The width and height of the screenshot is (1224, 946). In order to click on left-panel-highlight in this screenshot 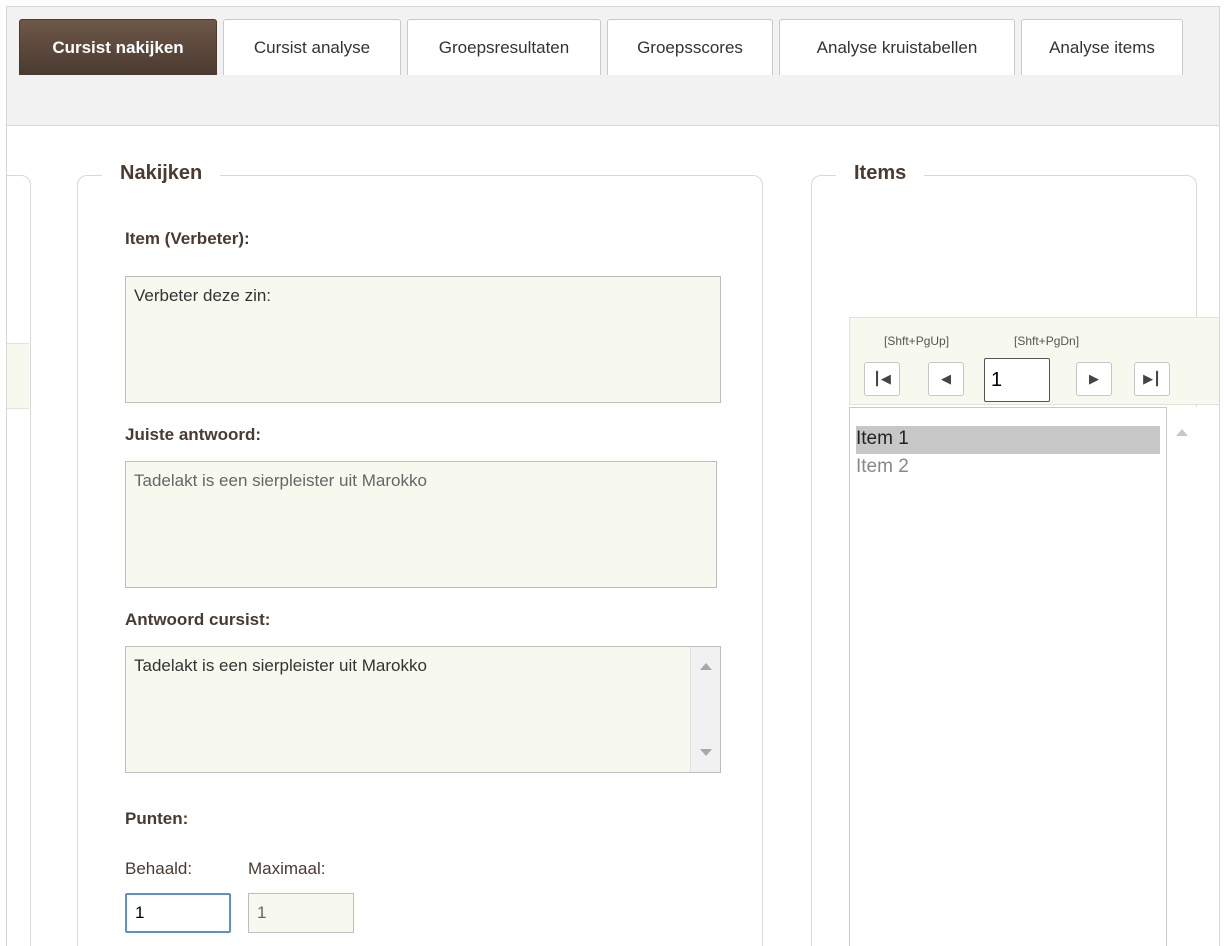, I will do `click(18, 376)`.